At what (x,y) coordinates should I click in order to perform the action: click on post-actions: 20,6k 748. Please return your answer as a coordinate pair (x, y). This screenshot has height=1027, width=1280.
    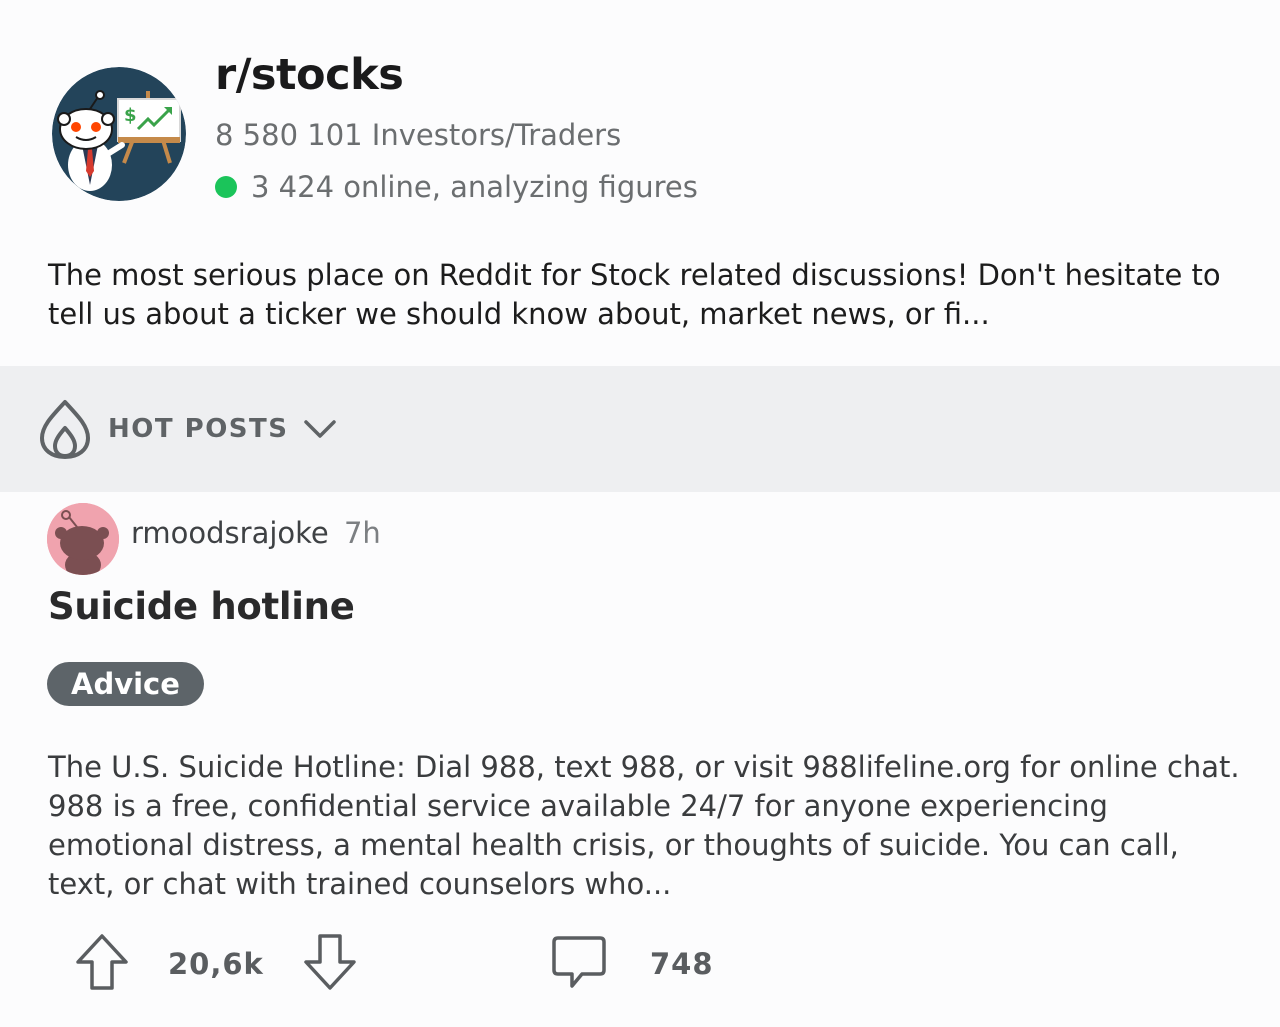
    Looking at the image, I should click on (640, 962).